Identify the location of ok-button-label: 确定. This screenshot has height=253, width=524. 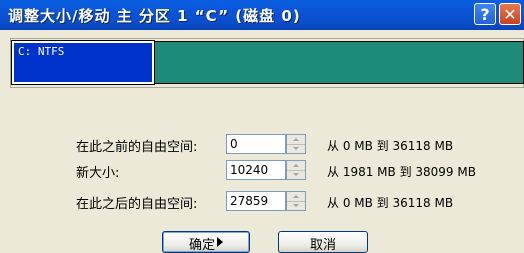
(201, 245).